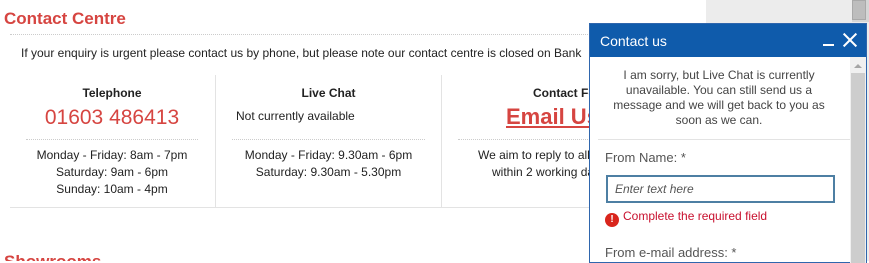  I want to click on close-icon, so click(850, 40).